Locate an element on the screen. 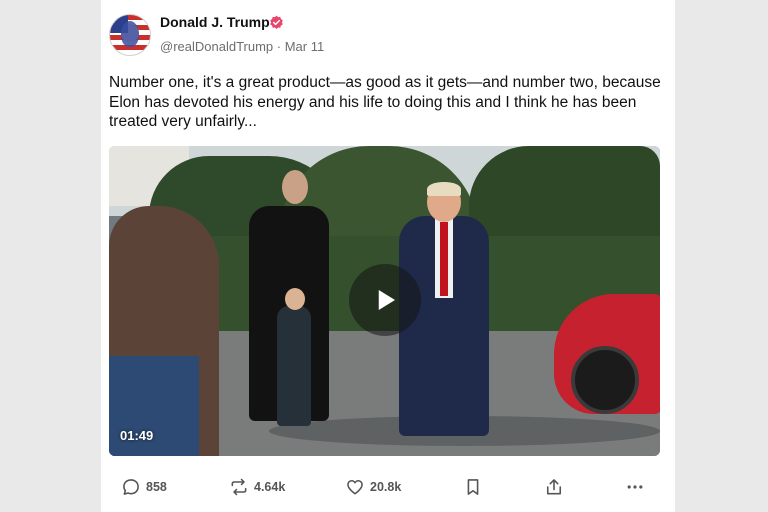  post-actions: 858 4.64k 20.8k is located at coordinates (388, 487).